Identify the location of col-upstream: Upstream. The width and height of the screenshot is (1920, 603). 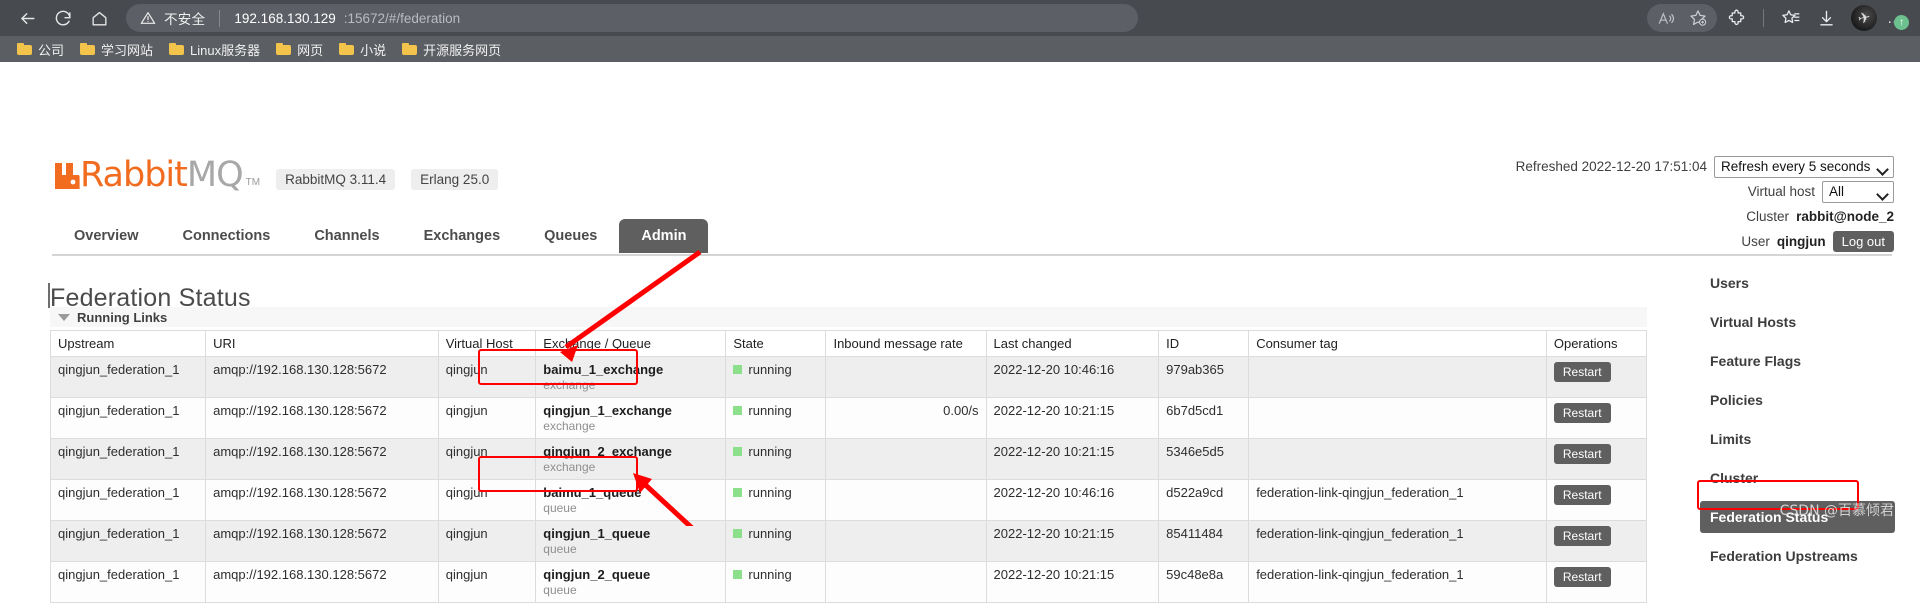
(128, 343).